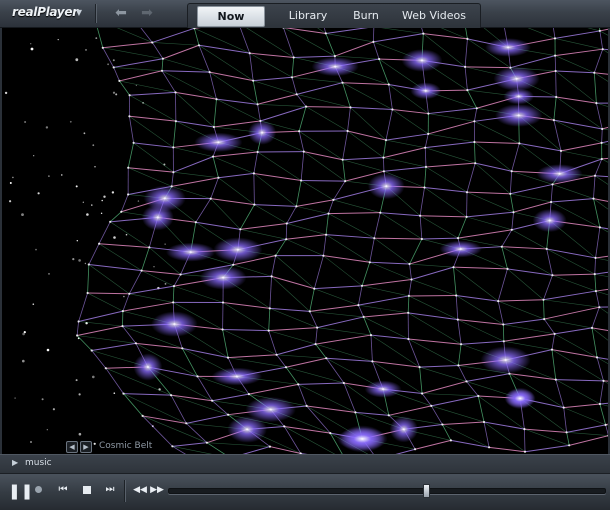 The height and width of the screenshot is (510, 610). What do you see at coordinates (72, 447) in the screenshot?
I see `visualization-prev-icon: ◀` at bounding box center [72, 447].